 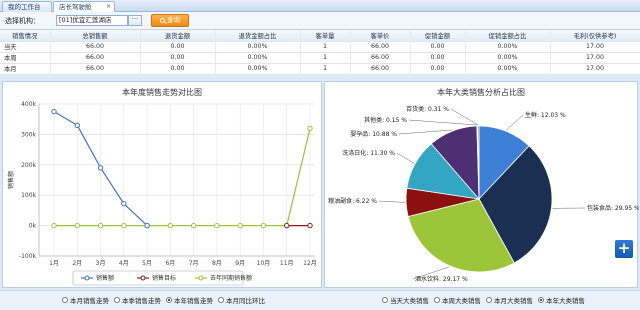 I want to click on legend-marker, so click(x=87, y=278).